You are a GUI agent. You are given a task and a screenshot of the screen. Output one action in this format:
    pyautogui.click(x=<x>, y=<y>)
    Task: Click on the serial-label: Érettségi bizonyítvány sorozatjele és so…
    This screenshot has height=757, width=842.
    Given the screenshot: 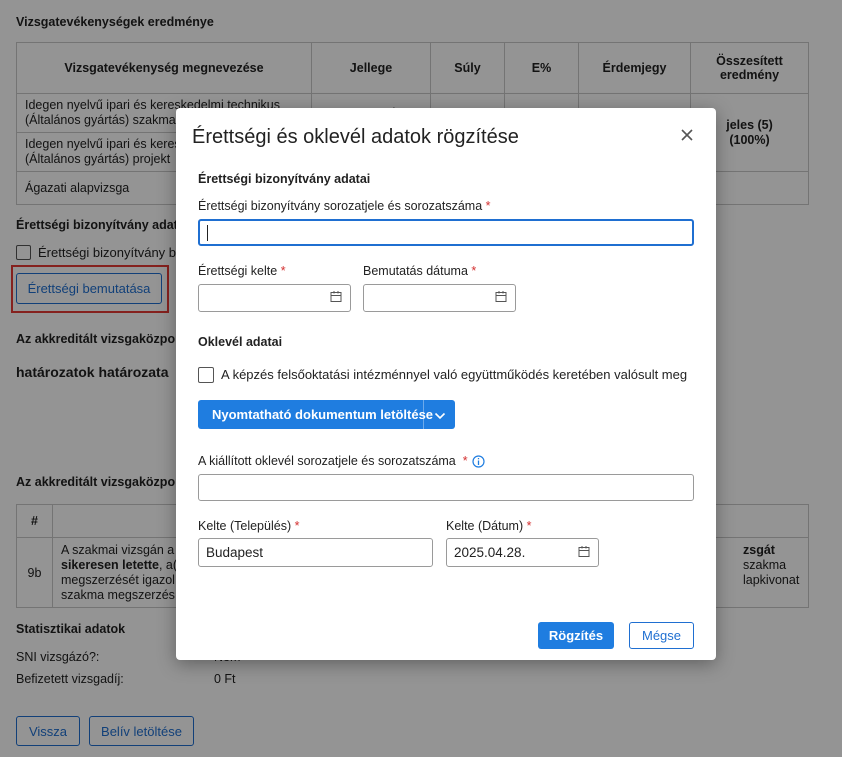 What is the action you would take?
    pyautogui.click(x=344, y=206)
    